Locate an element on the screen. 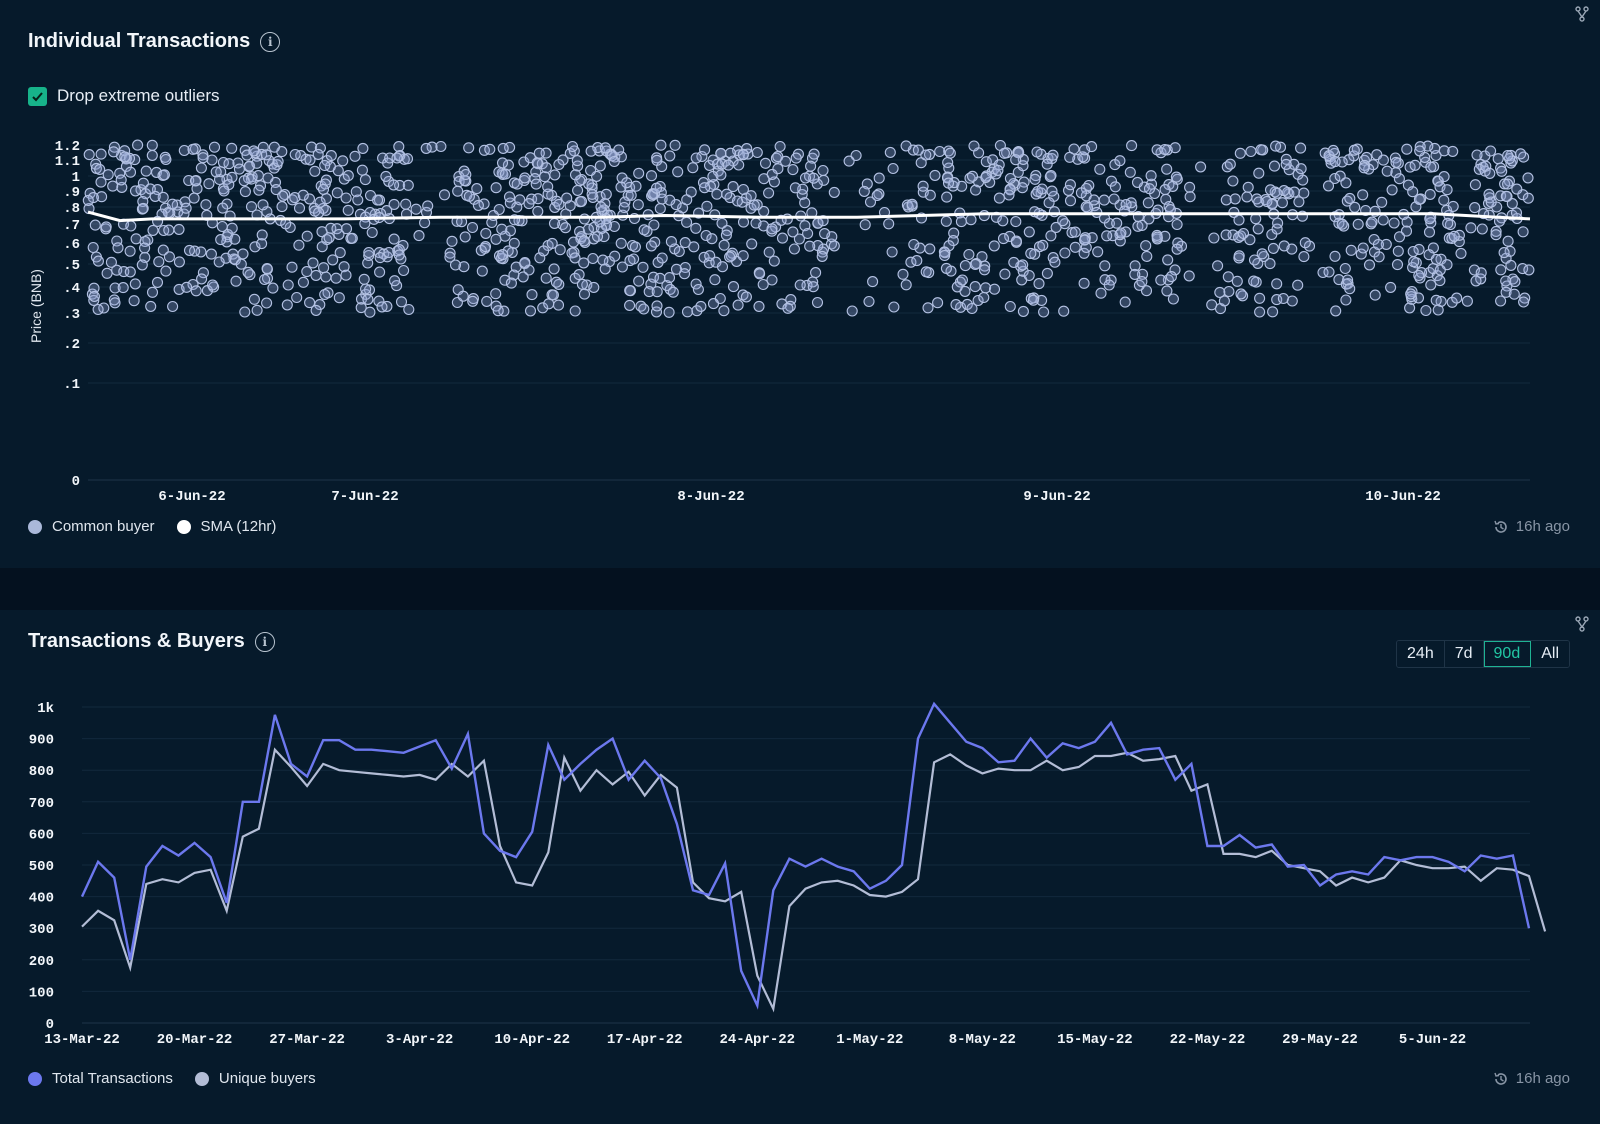 The height and width of the screenshot is (1124, 1600). last-updated: 16h ago is located at coordinates (1531, 1078).